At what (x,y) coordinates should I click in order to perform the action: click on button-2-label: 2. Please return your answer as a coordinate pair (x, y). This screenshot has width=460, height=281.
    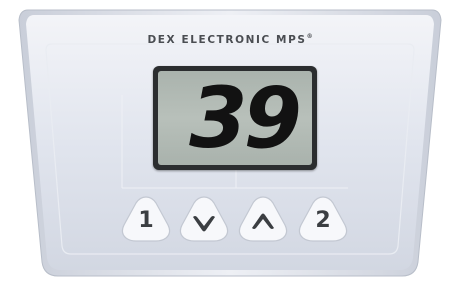
    Looking at the image, I should click on (323, 220).